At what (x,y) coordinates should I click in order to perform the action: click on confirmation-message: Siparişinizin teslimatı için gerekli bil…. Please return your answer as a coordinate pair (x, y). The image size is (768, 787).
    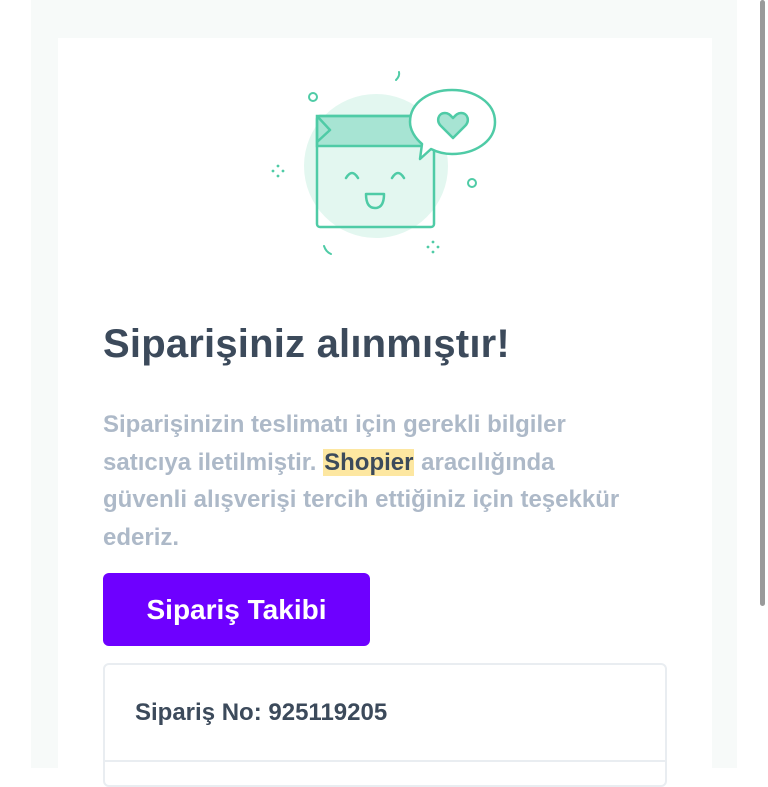
    Looking at the image, I should click on (373, 481).